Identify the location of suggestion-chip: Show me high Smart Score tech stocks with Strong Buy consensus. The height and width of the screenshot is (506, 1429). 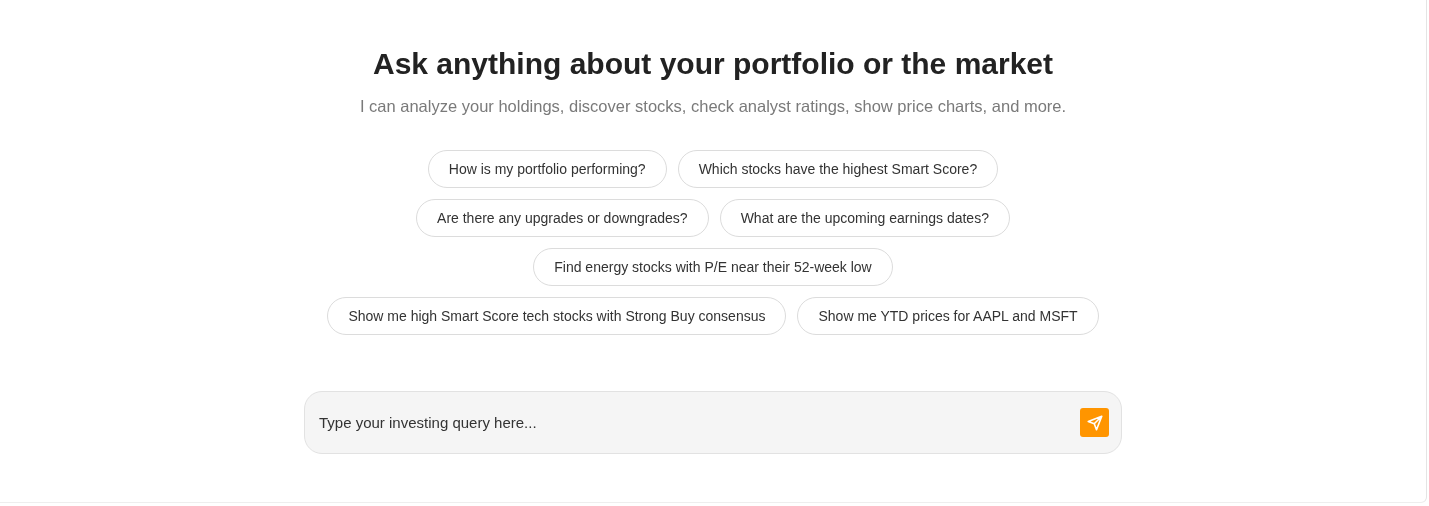
(557, 316).